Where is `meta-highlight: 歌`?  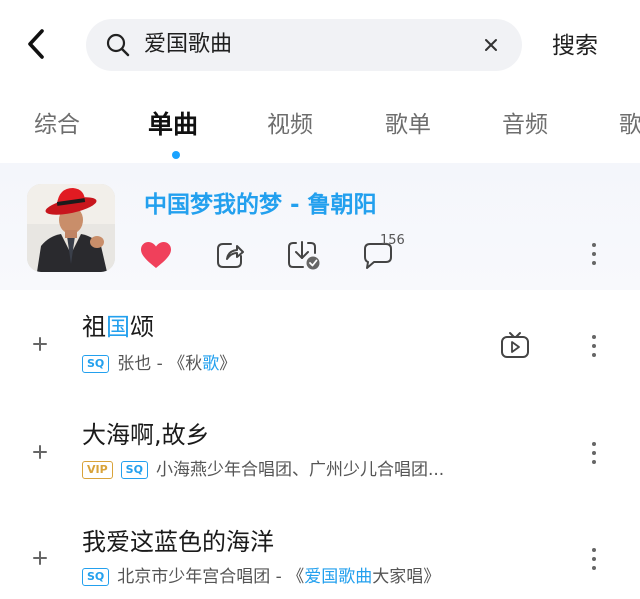 meta-highlight: 歌 is located at coordinates (211, 364).